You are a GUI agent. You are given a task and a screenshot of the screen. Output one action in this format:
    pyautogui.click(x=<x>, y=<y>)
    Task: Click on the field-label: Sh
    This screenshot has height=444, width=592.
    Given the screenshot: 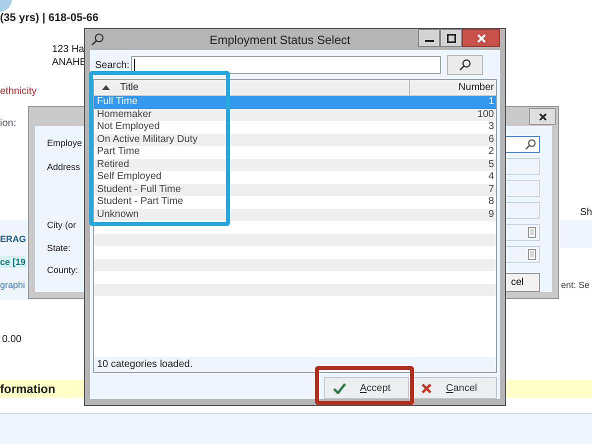 What is the action you would take?
    pyautogui.click(x=586, y=212)
    